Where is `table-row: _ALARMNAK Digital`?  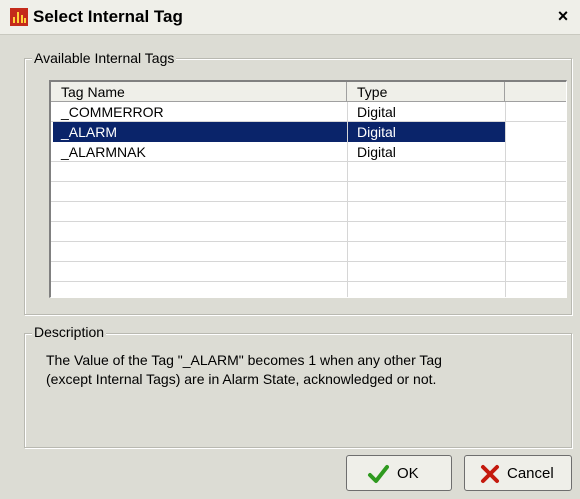 table-row: _ALARMNAK Digital is located at coordinates (308, 152).